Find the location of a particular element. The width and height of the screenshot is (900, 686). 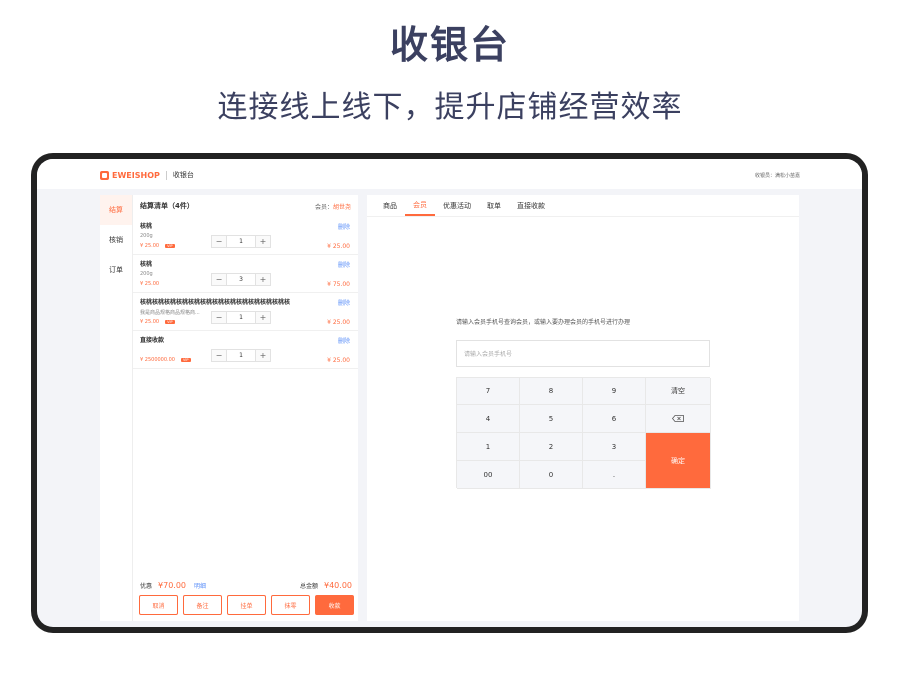

backspace-key is located at coordinates (678, 419).